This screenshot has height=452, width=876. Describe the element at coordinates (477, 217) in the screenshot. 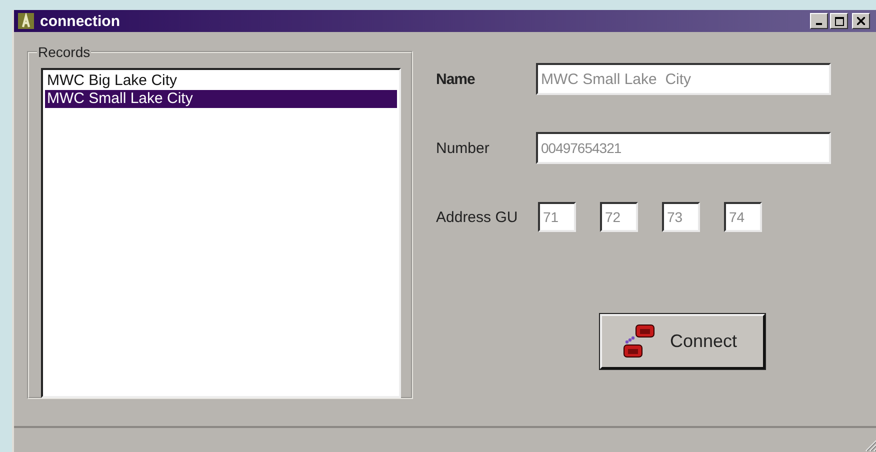

I see `field-label: Address GU` at that location.